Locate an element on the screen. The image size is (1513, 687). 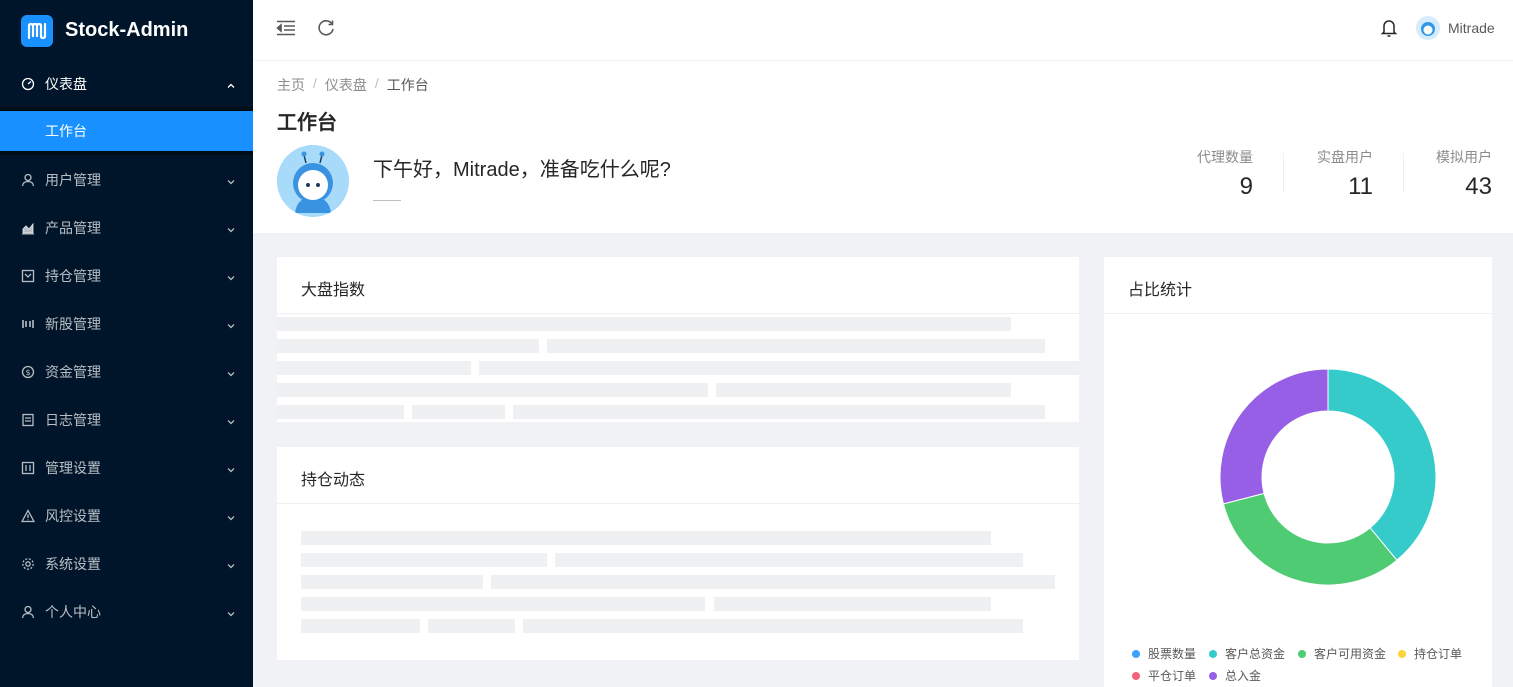
breadcrumb-dashboard: 仪表盘 is located at coordinates (346, 85).